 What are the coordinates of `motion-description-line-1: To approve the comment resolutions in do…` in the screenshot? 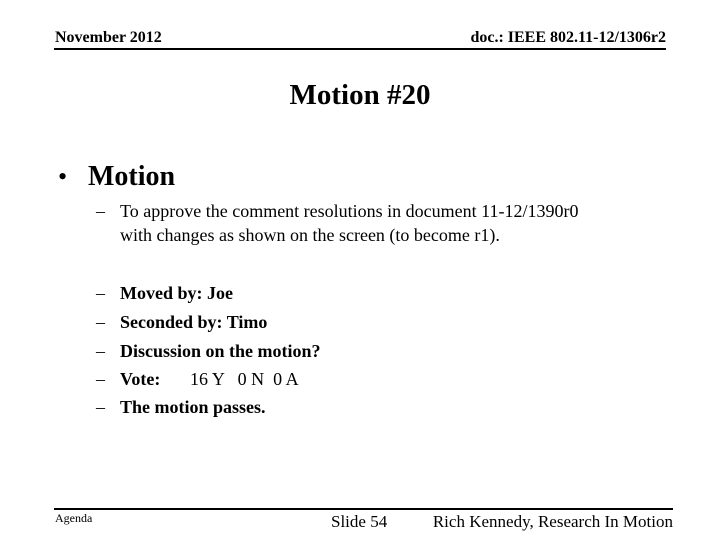 It's located at (349, 211).